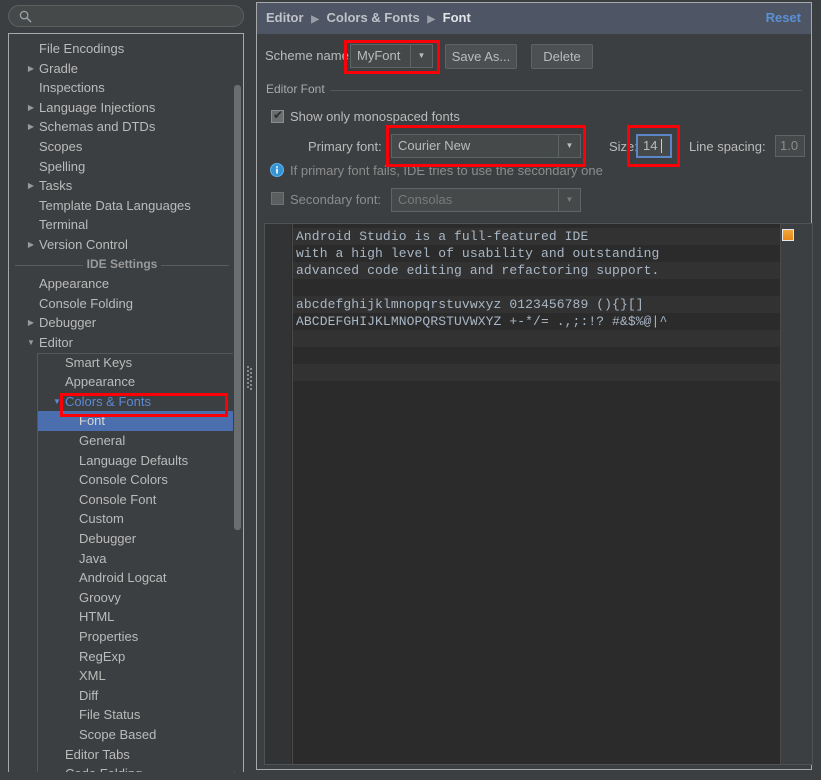 The image size is (821, 780). Describe the element at coordinates (486, 146) in the screenshot. I see `primary-font-combo: Courier New ▼` at that location.